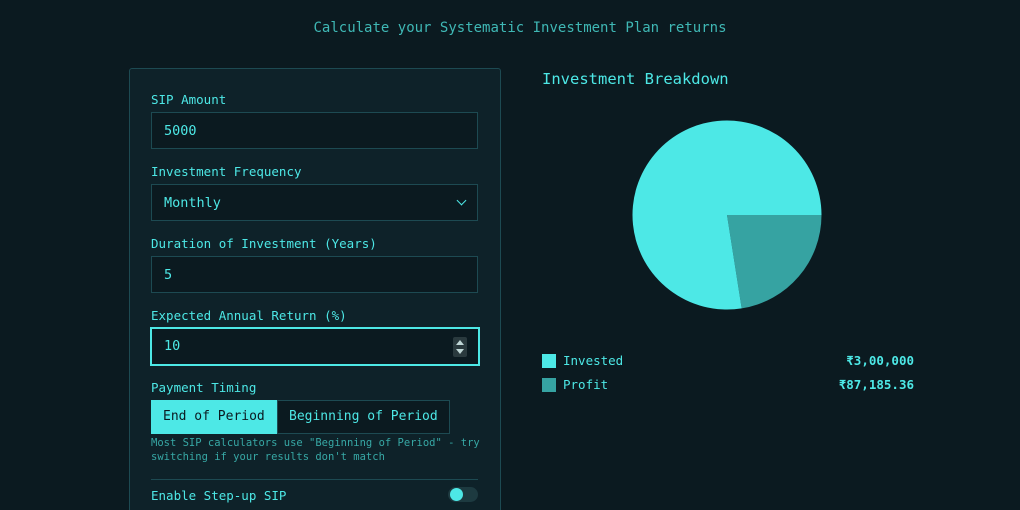 The image size is (1020, 510). Describe the element at coordinates (456, 494) in the screenshot. I see `toggle-knob` at that location.